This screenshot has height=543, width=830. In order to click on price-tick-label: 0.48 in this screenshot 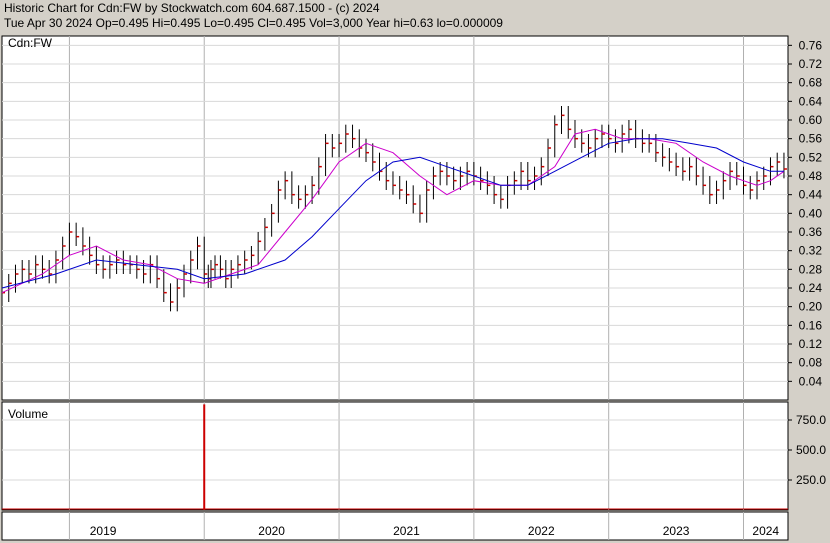, I will do `click(811, 176)`.